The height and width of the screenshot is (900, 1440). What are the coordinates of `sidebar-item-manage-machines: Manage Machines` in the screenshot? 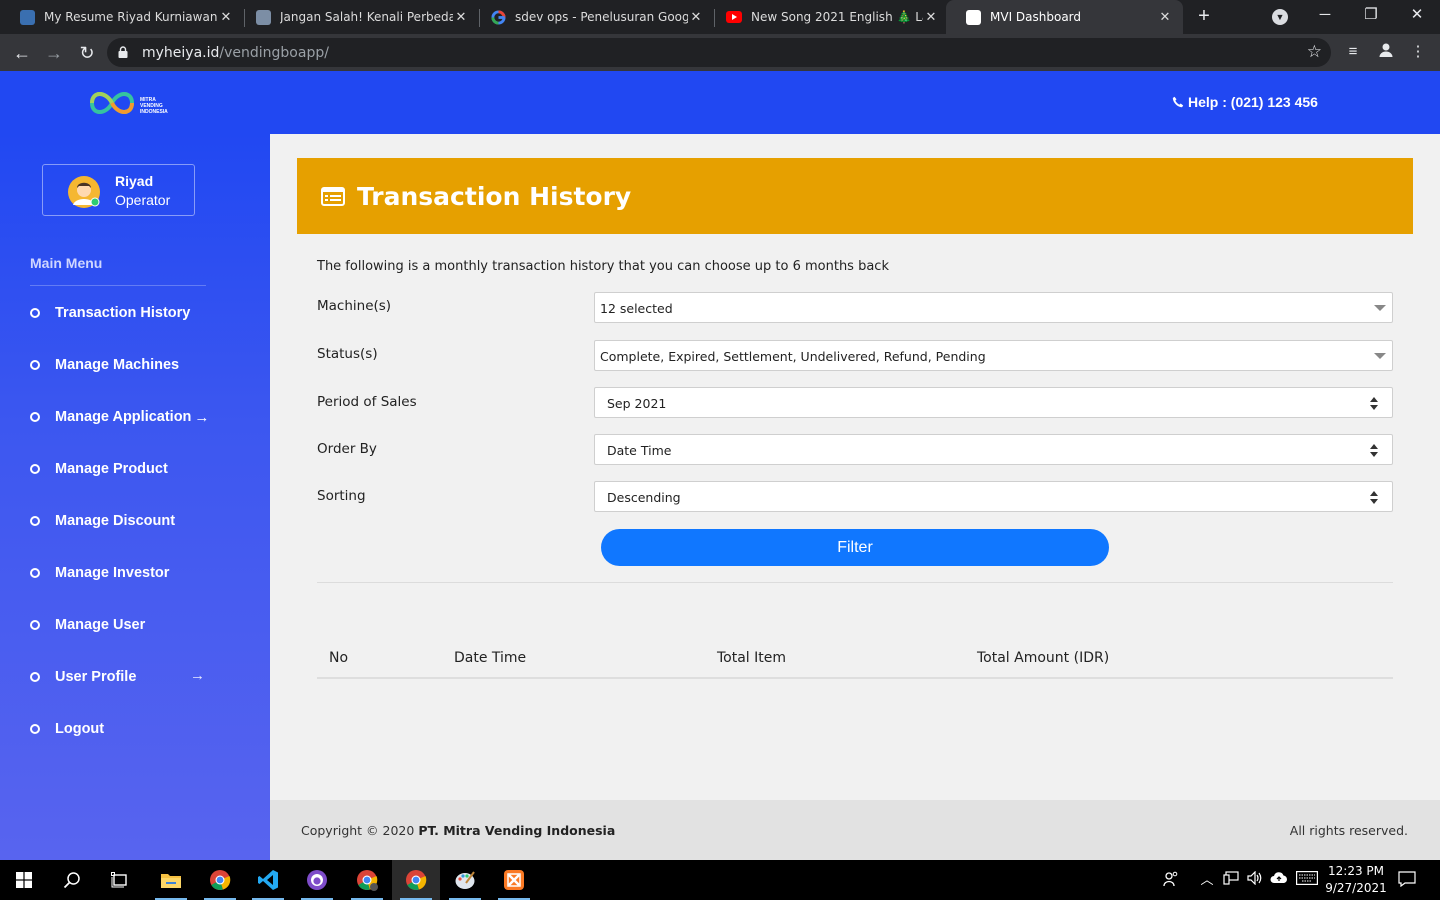 It's located at (104, 365).